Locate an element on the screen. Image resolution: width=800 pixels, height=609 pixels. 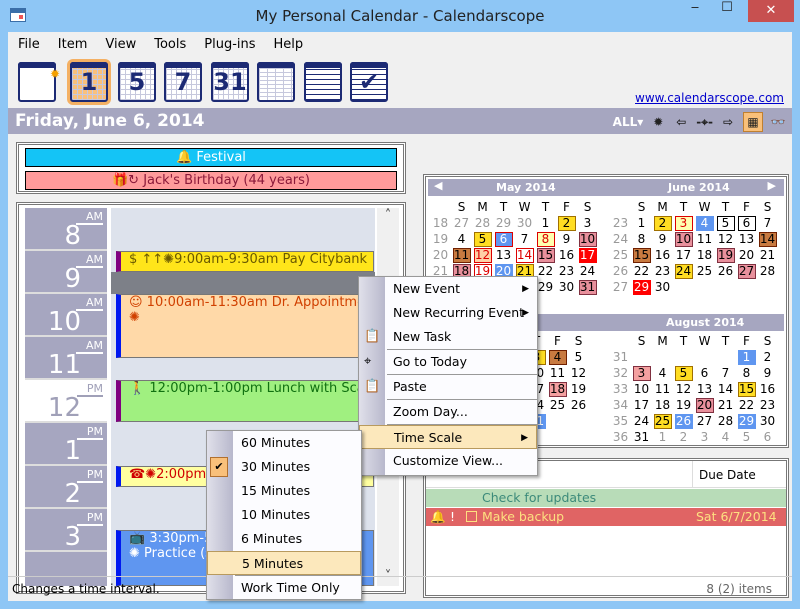
minimize-button: ‒ is located at coordinates (695, 11).